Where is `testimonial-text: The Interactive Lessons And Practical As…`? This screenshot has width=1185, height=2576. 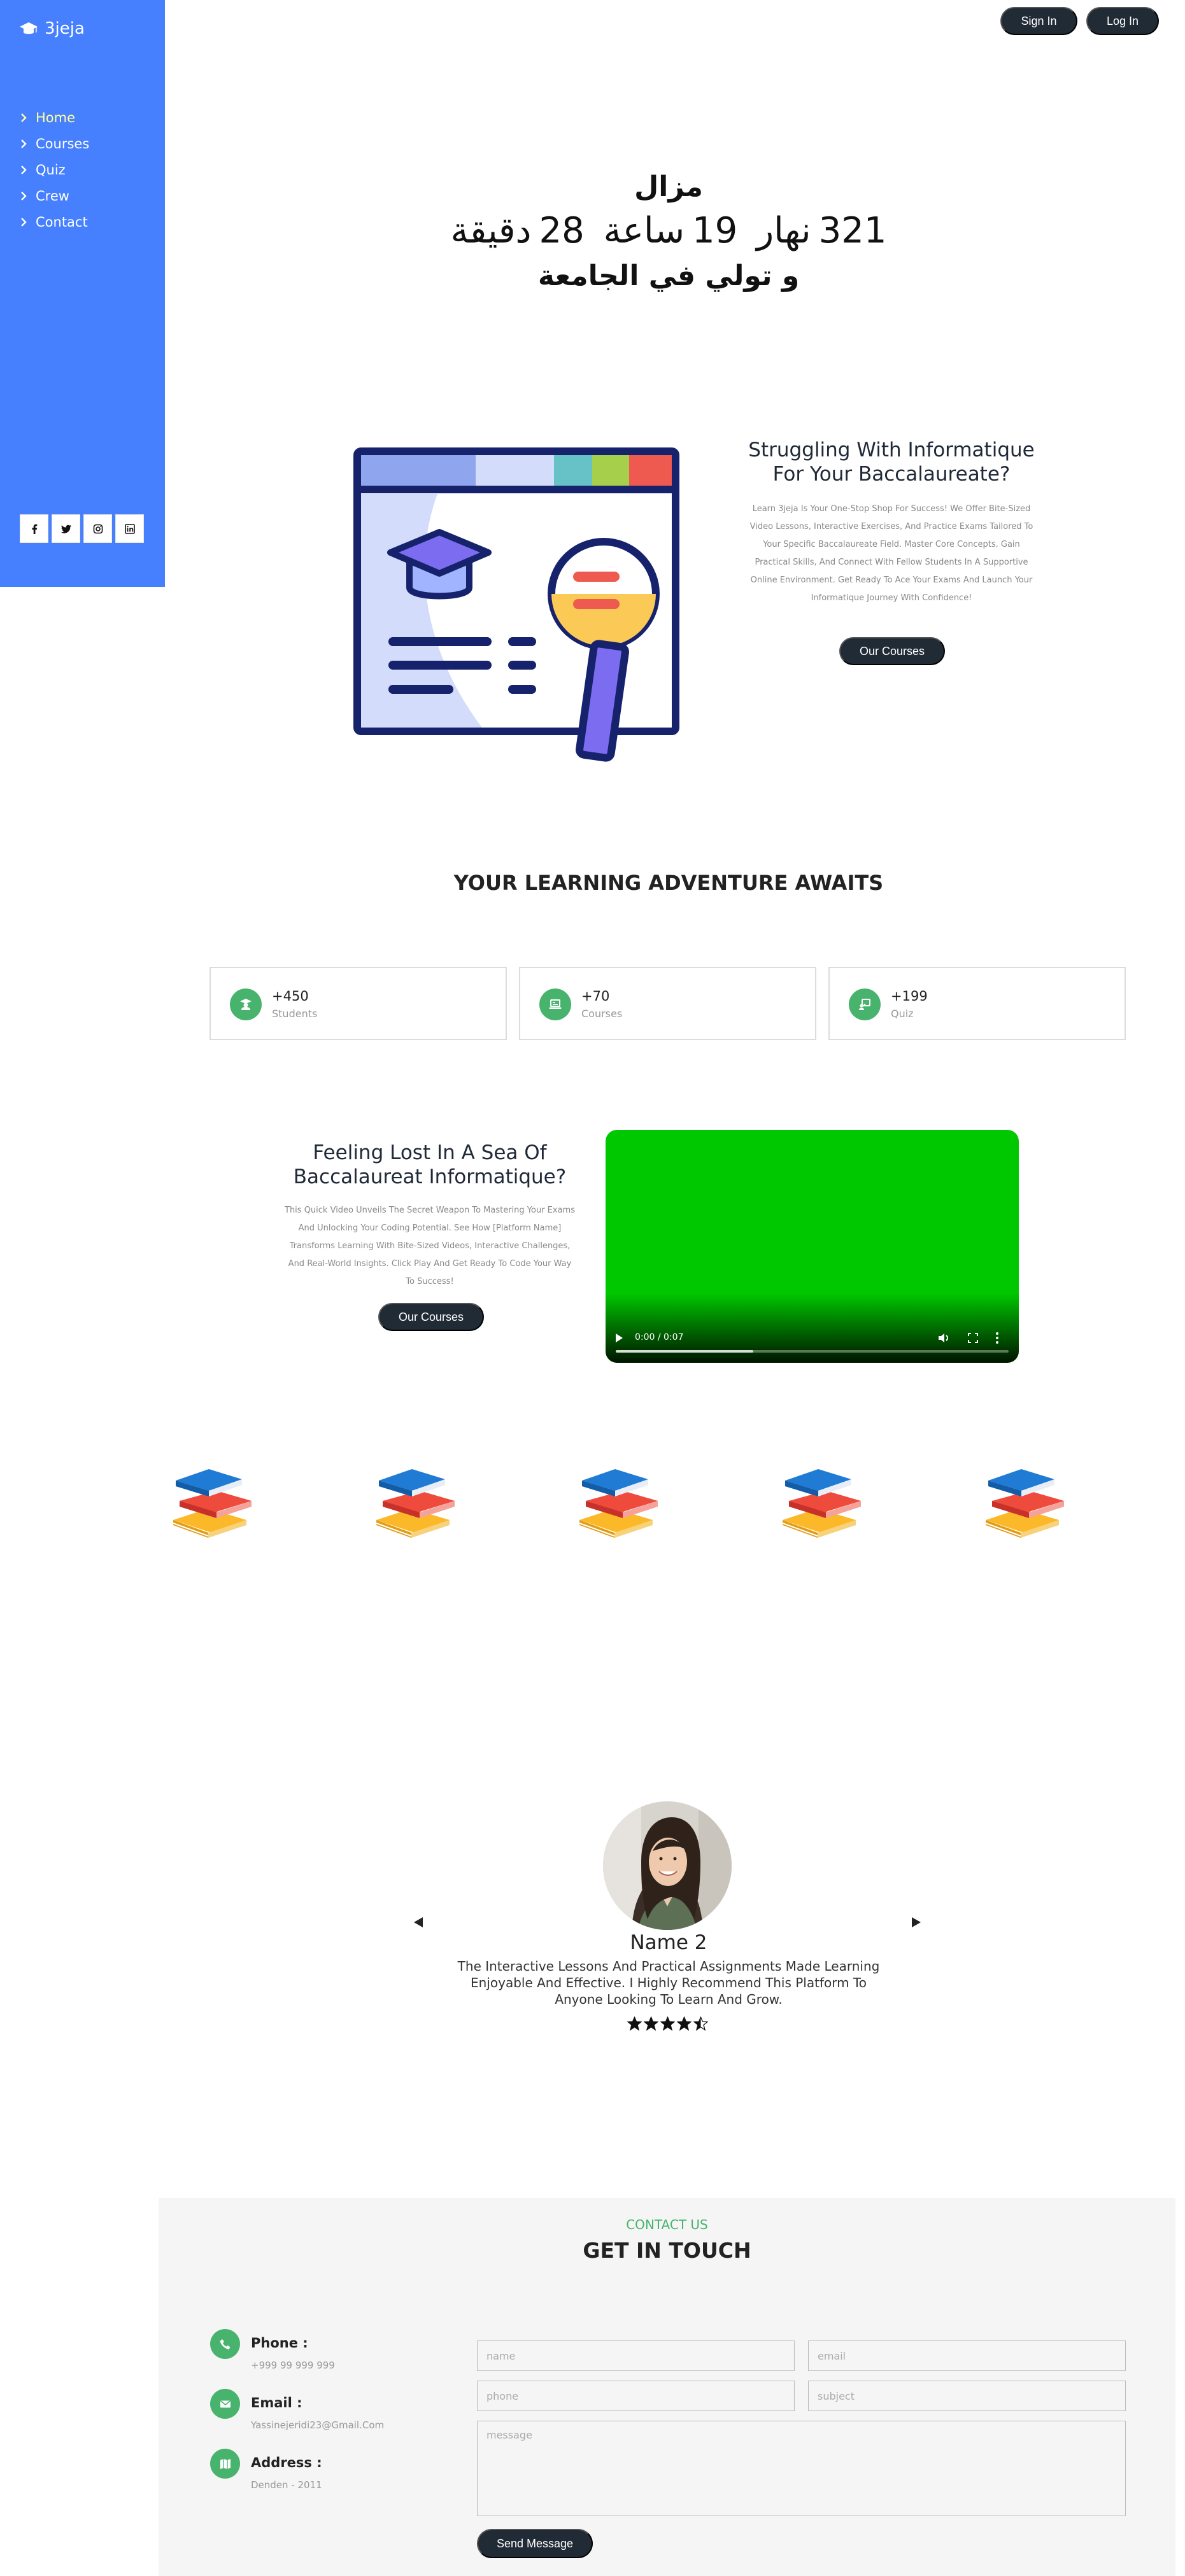
testimonial-text: The Interactive Lessons And Practical As… is located at coordinates (668, 1983).